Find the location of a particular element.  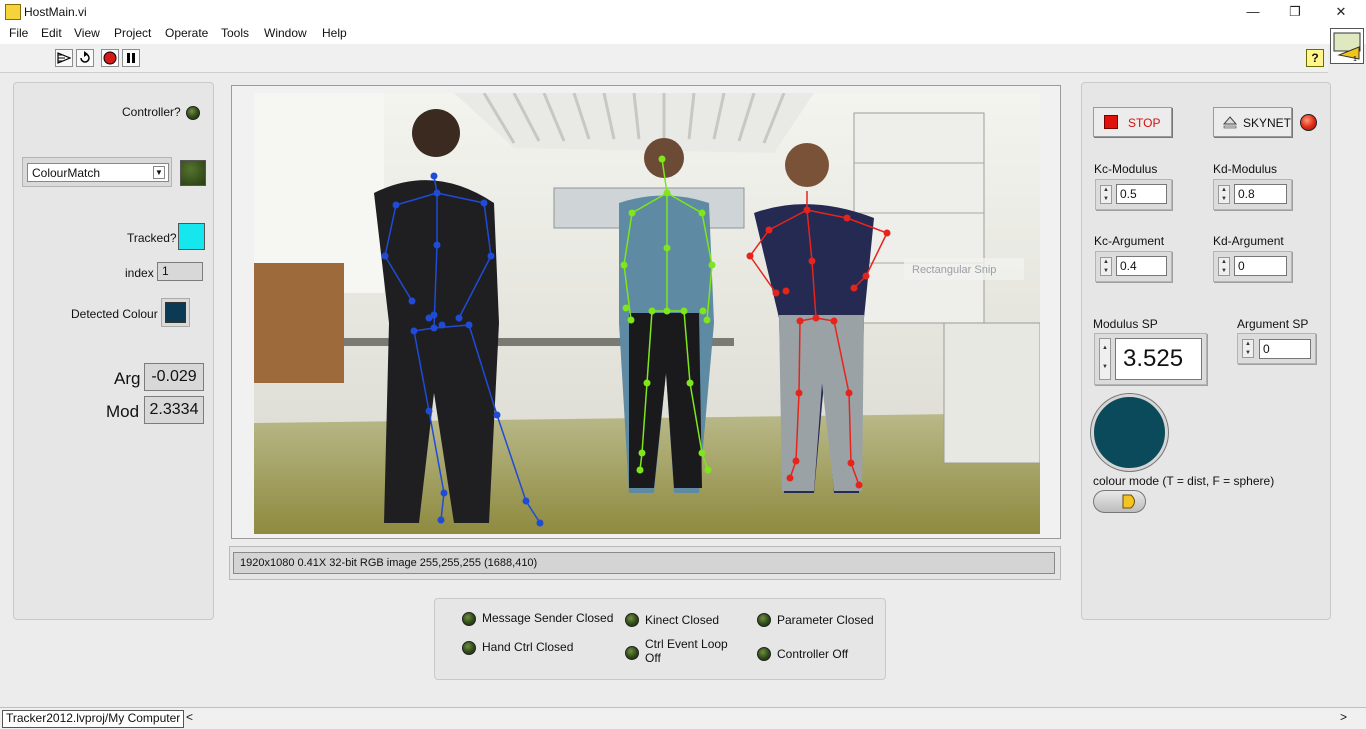

run-button is located at coordinates (64, 58).